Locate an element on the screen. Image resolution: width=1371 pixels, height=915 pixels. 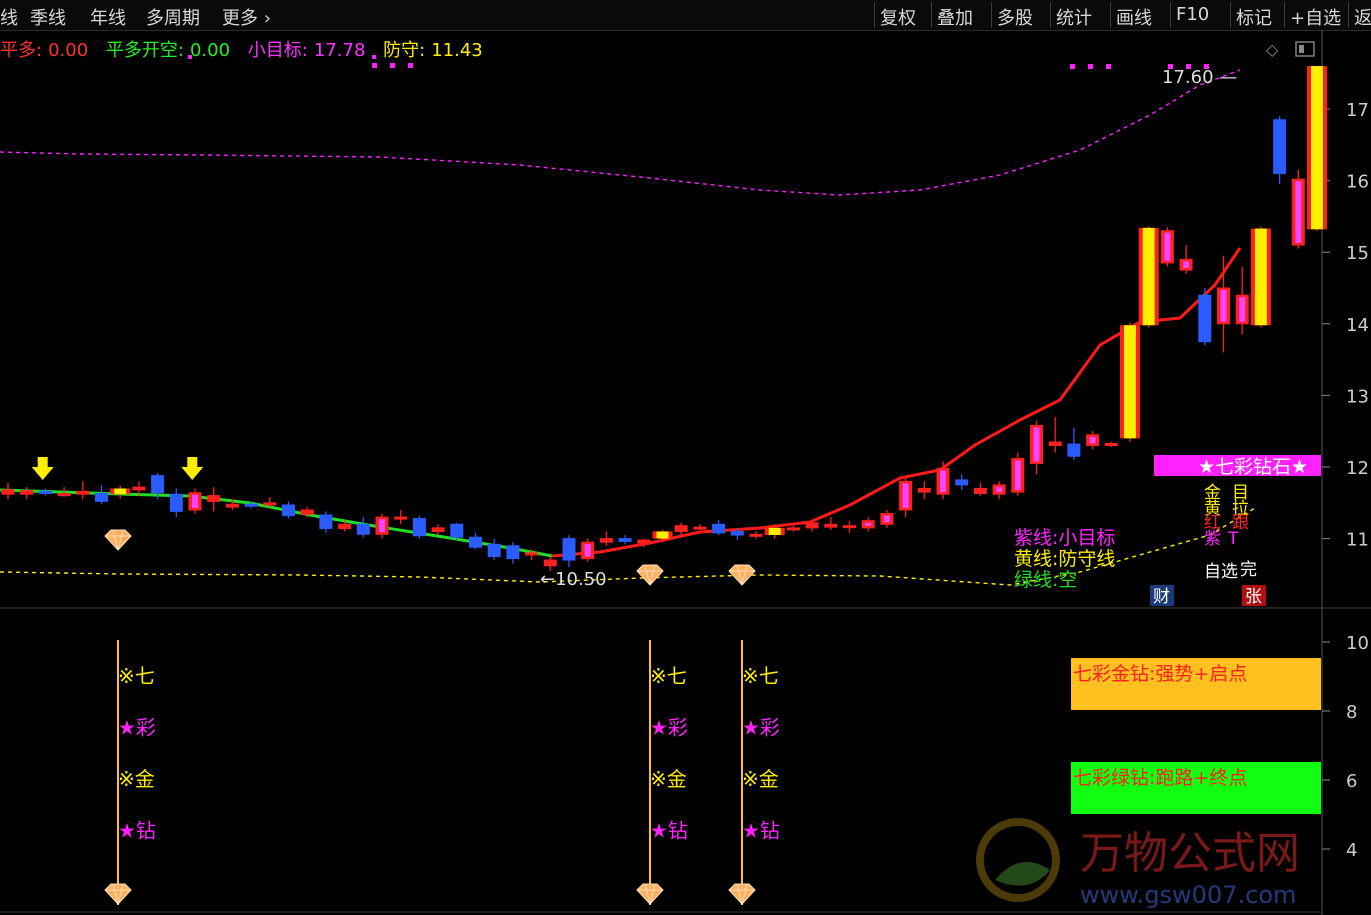
y-tick-label: 13 is located at coordinates (1357, 396).